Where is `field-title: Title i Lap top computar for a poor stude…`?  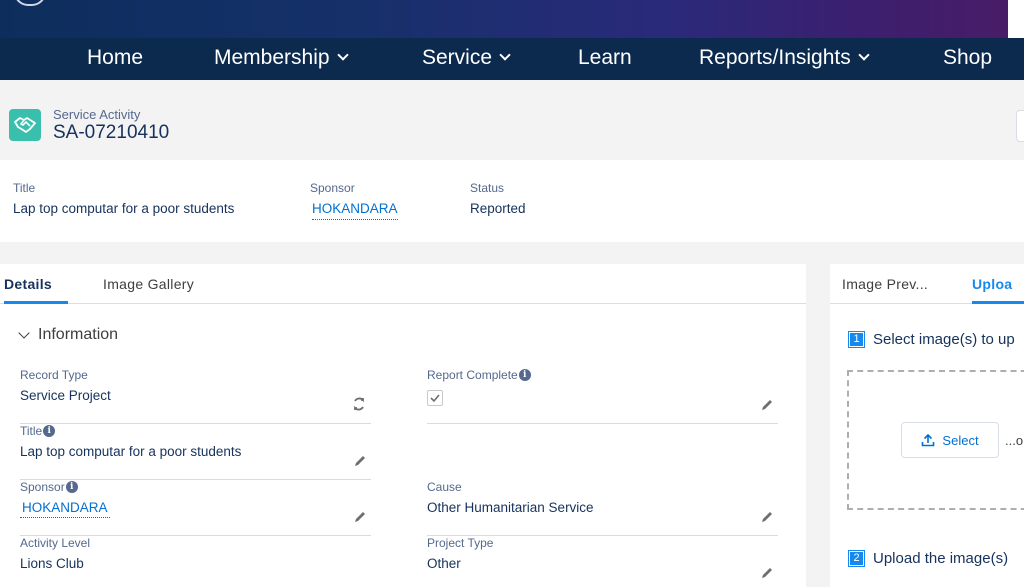 field-title: Title i Lap top computar for a poor stude… is located at coordinates (195, 452).